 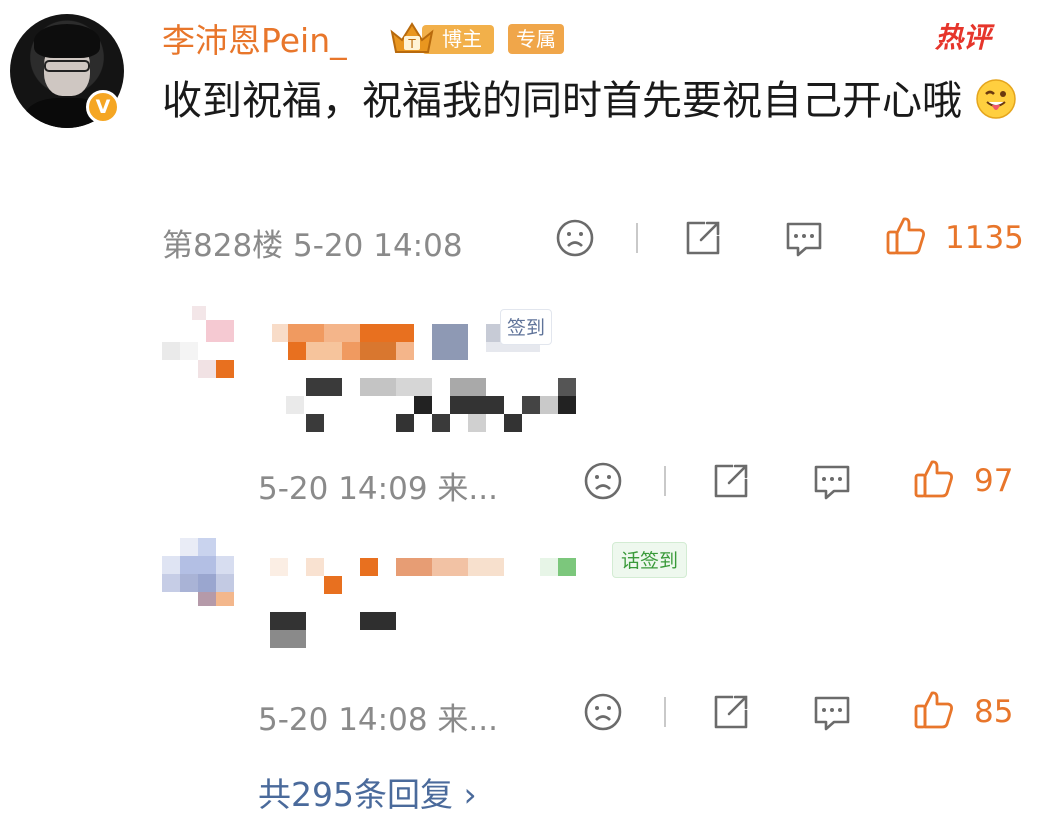 What do you see at coordinates (994, 712) in the screenshot?
I see `like-count: 85` at bounding box center [994, 712].